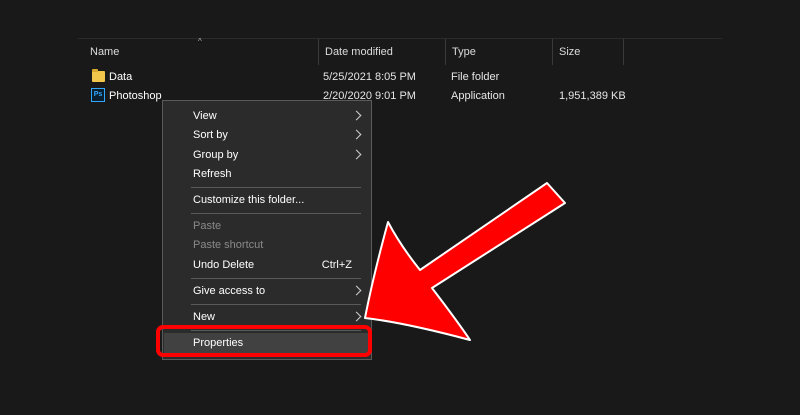 The height and width of the screenshot is (415, 800). Describe the element at coordinates (465, 261) in the screenshot. I see `annotation-arrow-icon` at that location.